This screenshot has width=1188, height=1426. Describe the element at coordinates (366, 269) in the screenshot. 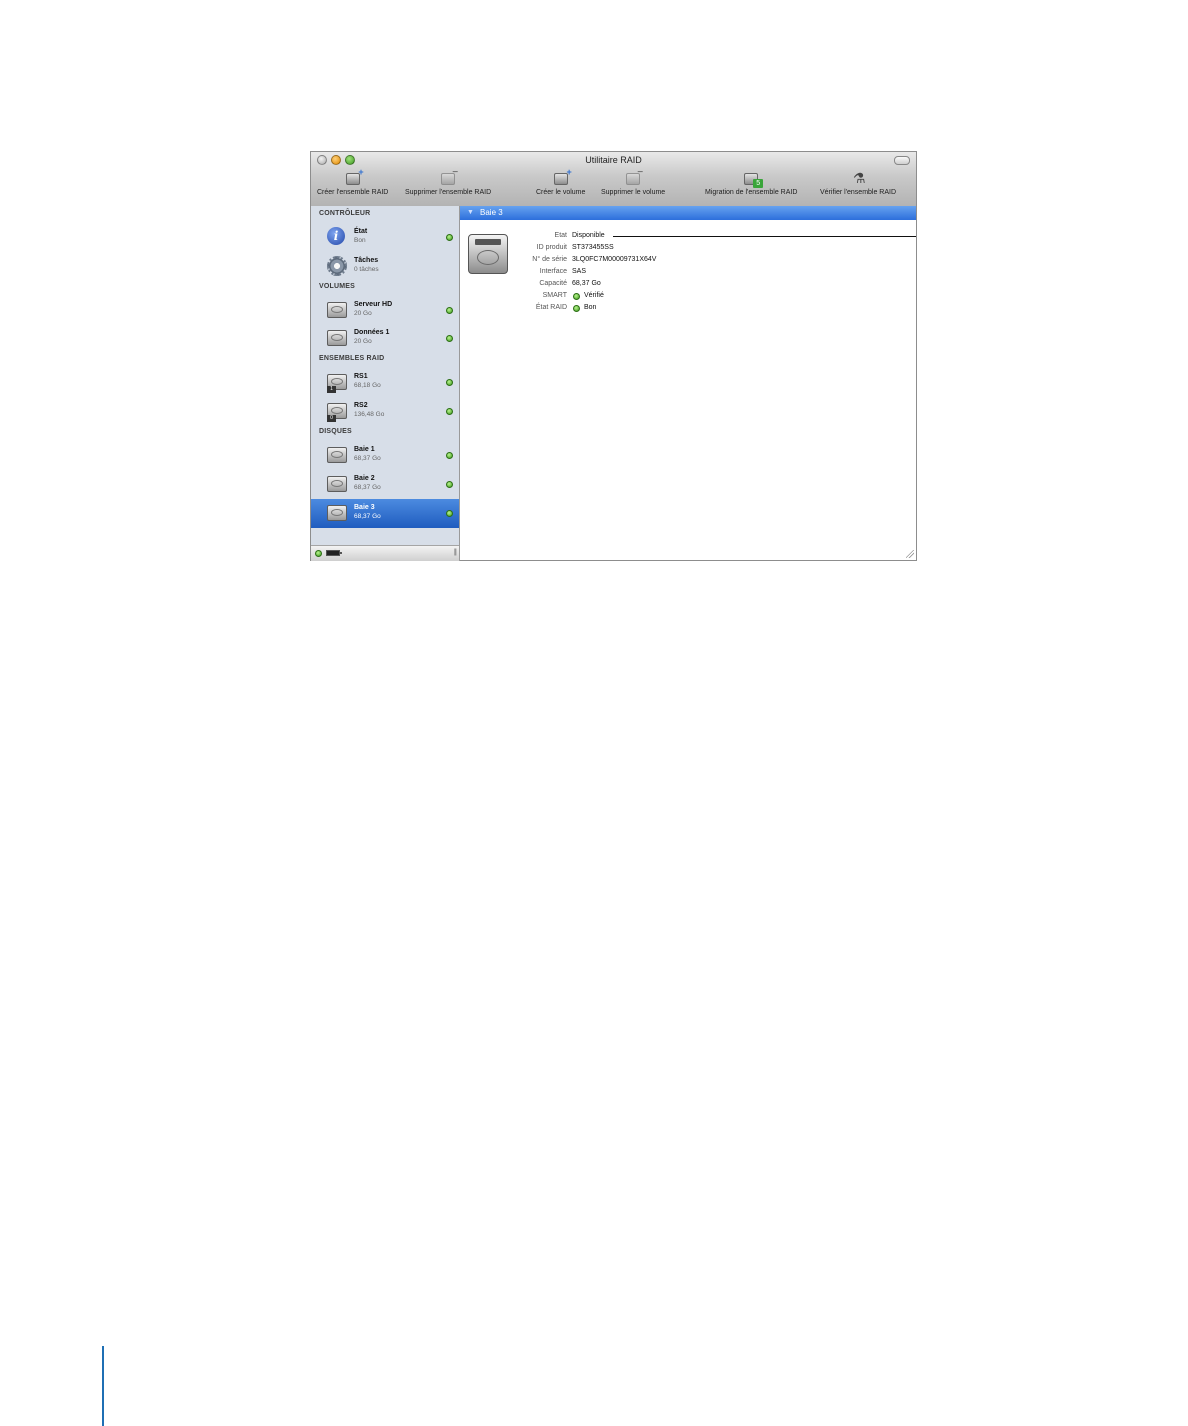

I see `item-detail: 0 tâches` at that location.